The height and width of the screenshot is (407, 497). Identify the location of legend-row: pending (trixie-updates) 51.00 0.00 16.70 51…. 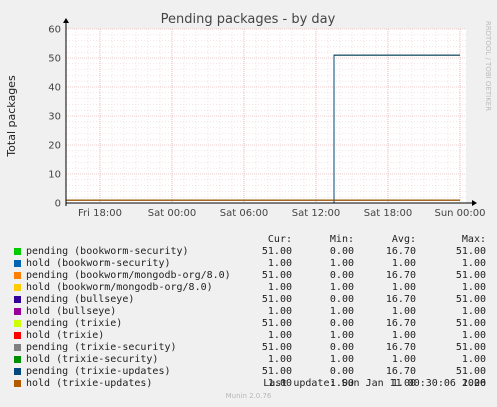
(250, 372).